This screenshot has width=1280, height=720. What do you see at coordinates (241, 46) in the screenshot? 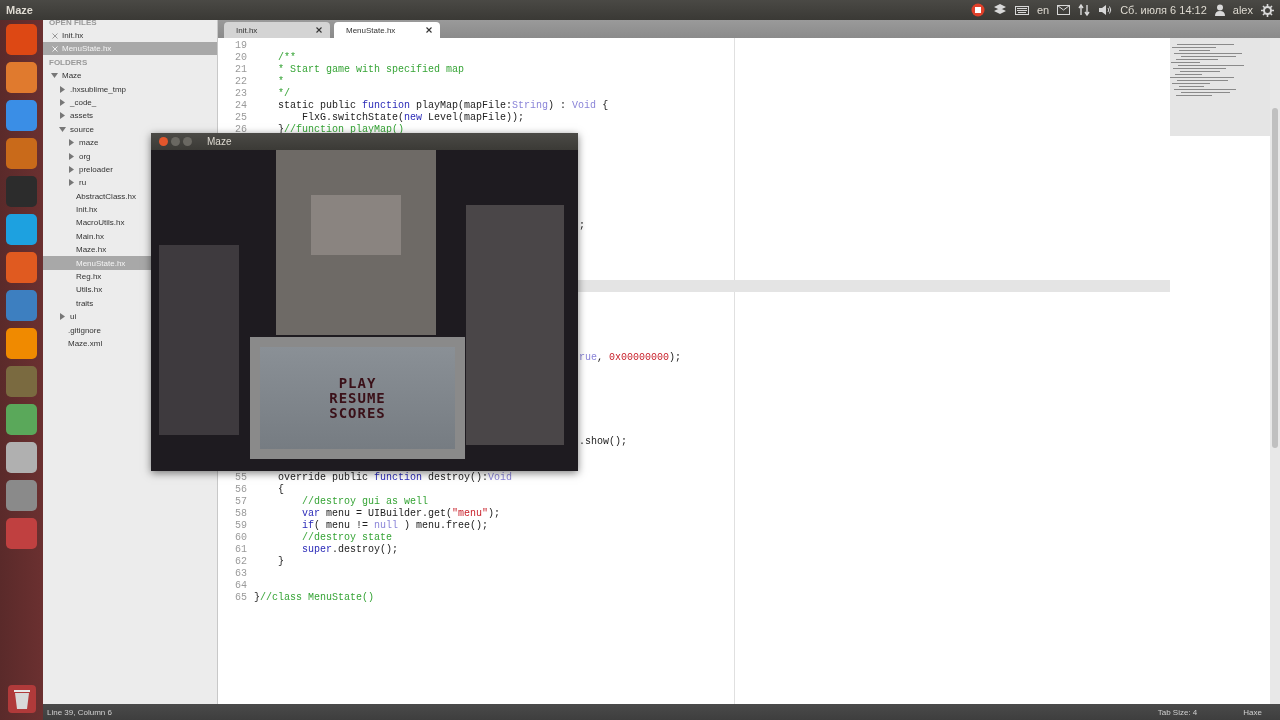
I see `line-number: 19` at bounding box center [241, 46].